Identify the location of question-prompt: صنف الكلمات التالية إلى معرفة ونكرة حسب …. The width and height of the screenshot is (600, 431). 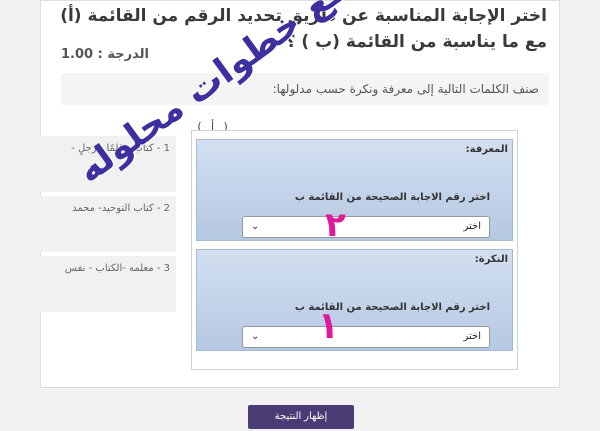
(305, 89).